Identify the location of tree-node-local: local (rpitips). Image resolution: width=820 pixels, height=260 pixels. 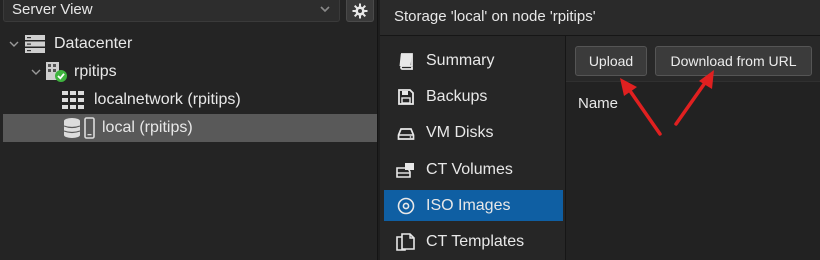
(190, 128).